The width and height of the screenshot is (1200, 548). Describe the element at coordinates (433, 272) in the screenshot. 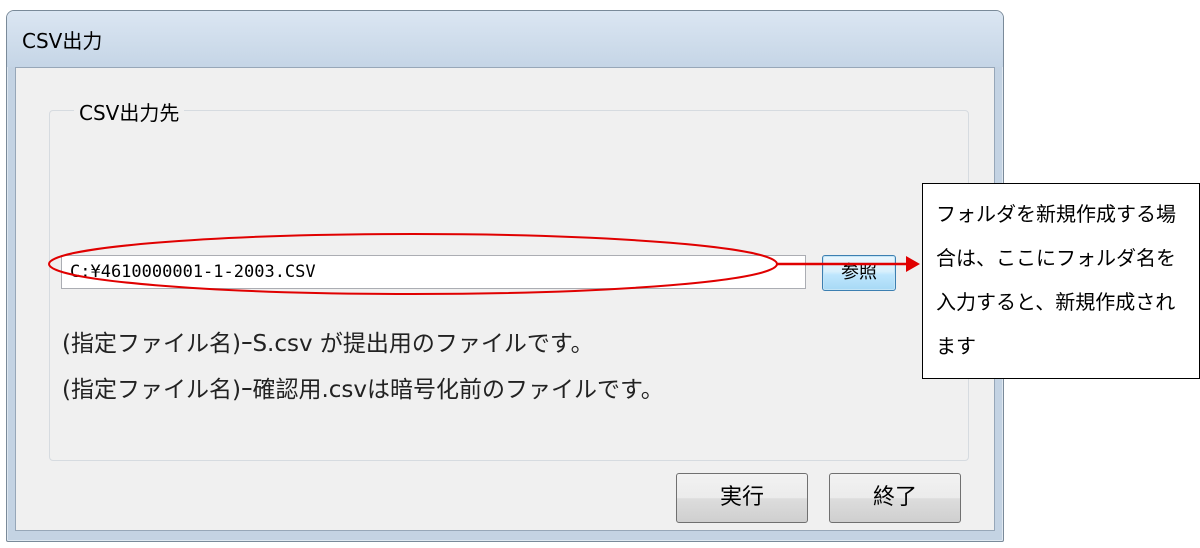

I see `output-path-input: C:¥4610000001-1-2003.CSV` at that location.